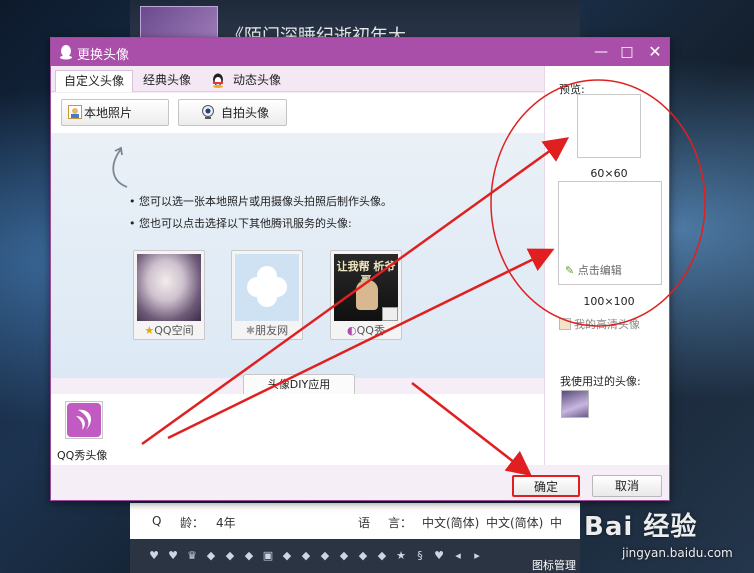 This screenshot has height=573, width=754. I want to click on service-caption: ◐QQ秀, so click(366, 330).